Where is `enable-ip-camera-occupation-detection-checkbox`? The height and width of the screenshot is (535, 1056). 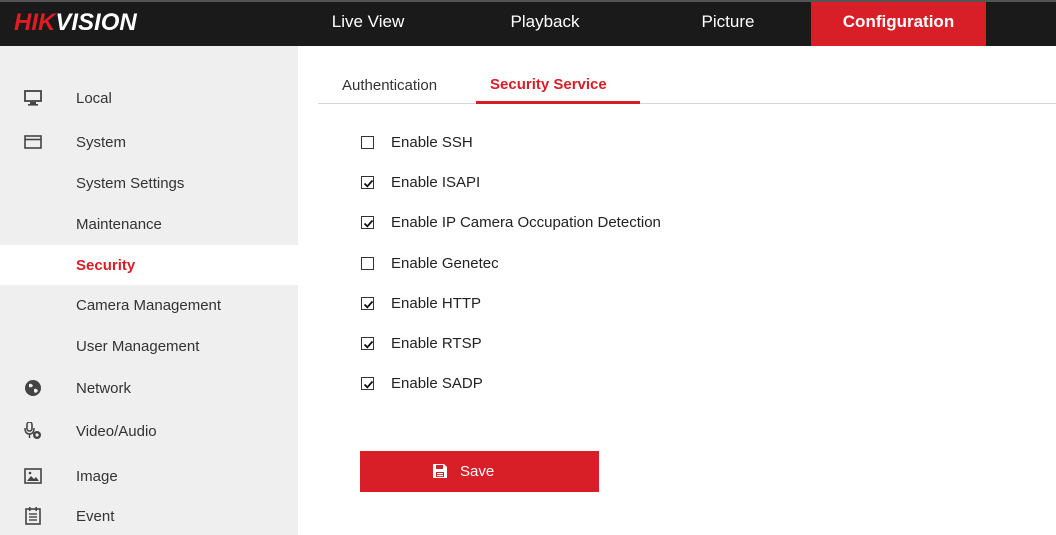 enable-ip-camera-occupation-detection-checkbox is located at coordinates (367, 222).